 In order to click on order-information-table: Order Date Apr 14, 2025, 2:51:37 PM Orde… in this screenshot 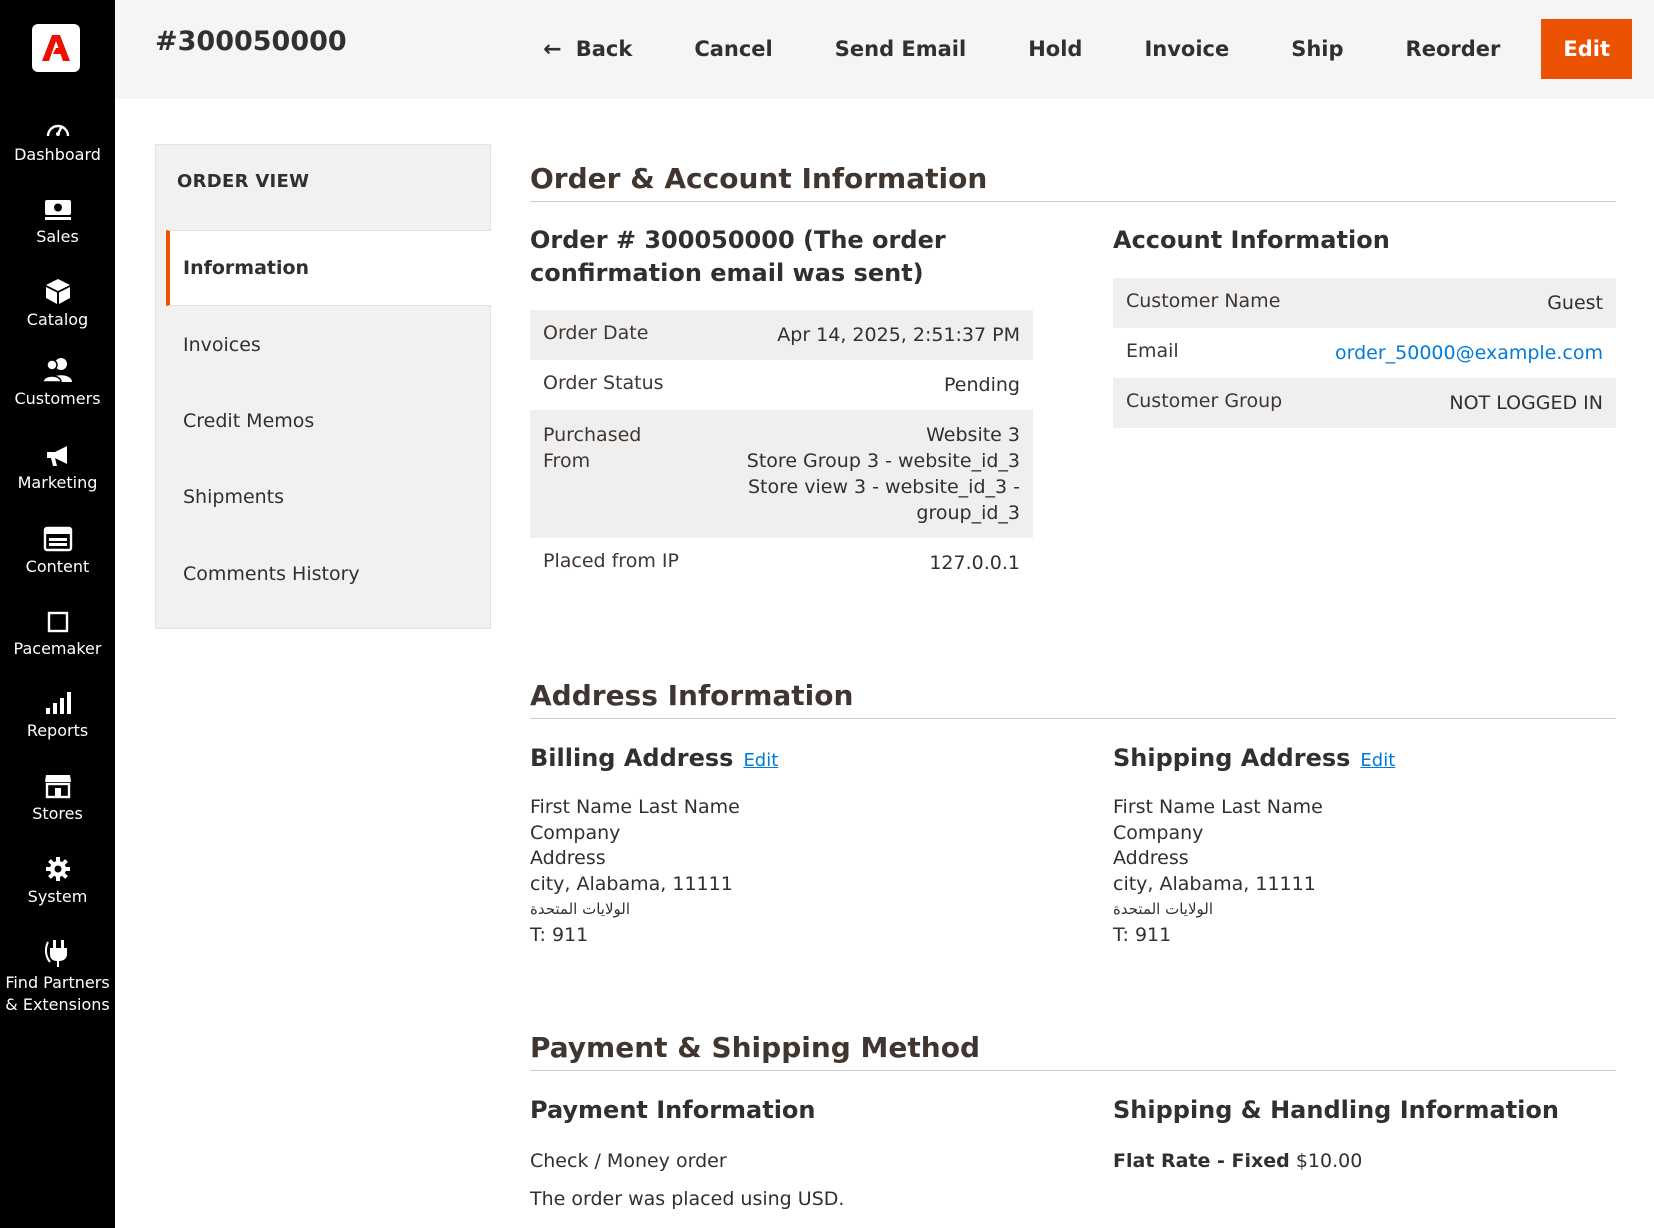, I will do `click(781, 449)`.